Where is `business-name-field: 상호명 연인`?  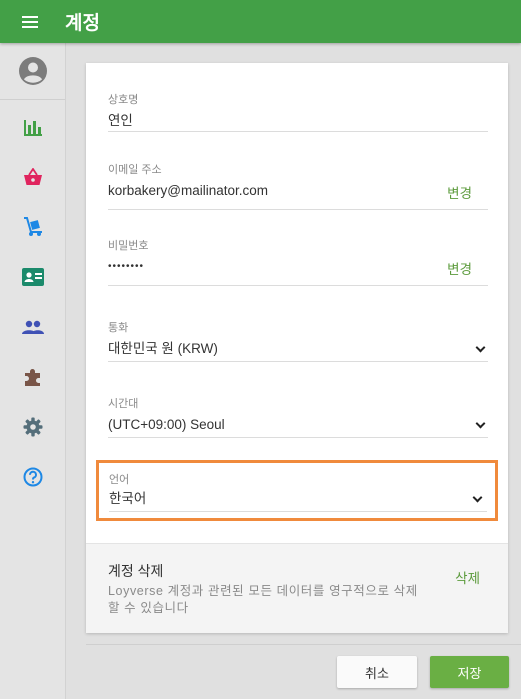 business-name-field: 상호명 연인 is located at coordinates (298, 111).